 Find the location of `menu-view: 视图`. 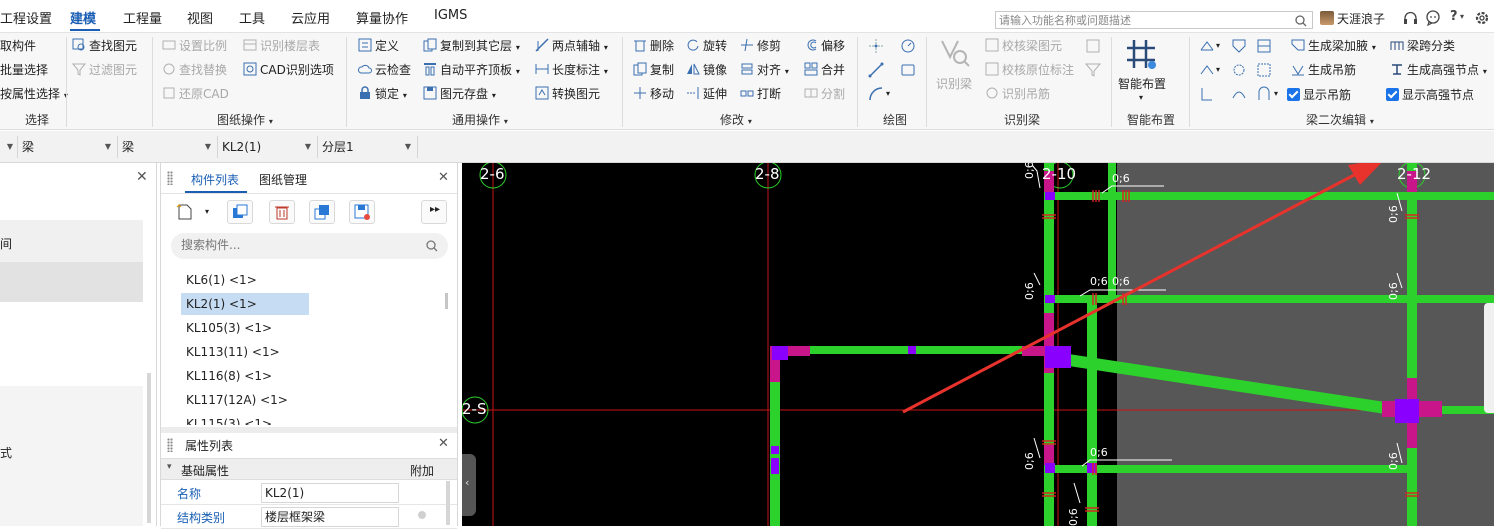

menu-view: 视图 is located at coordinates (200, 17).